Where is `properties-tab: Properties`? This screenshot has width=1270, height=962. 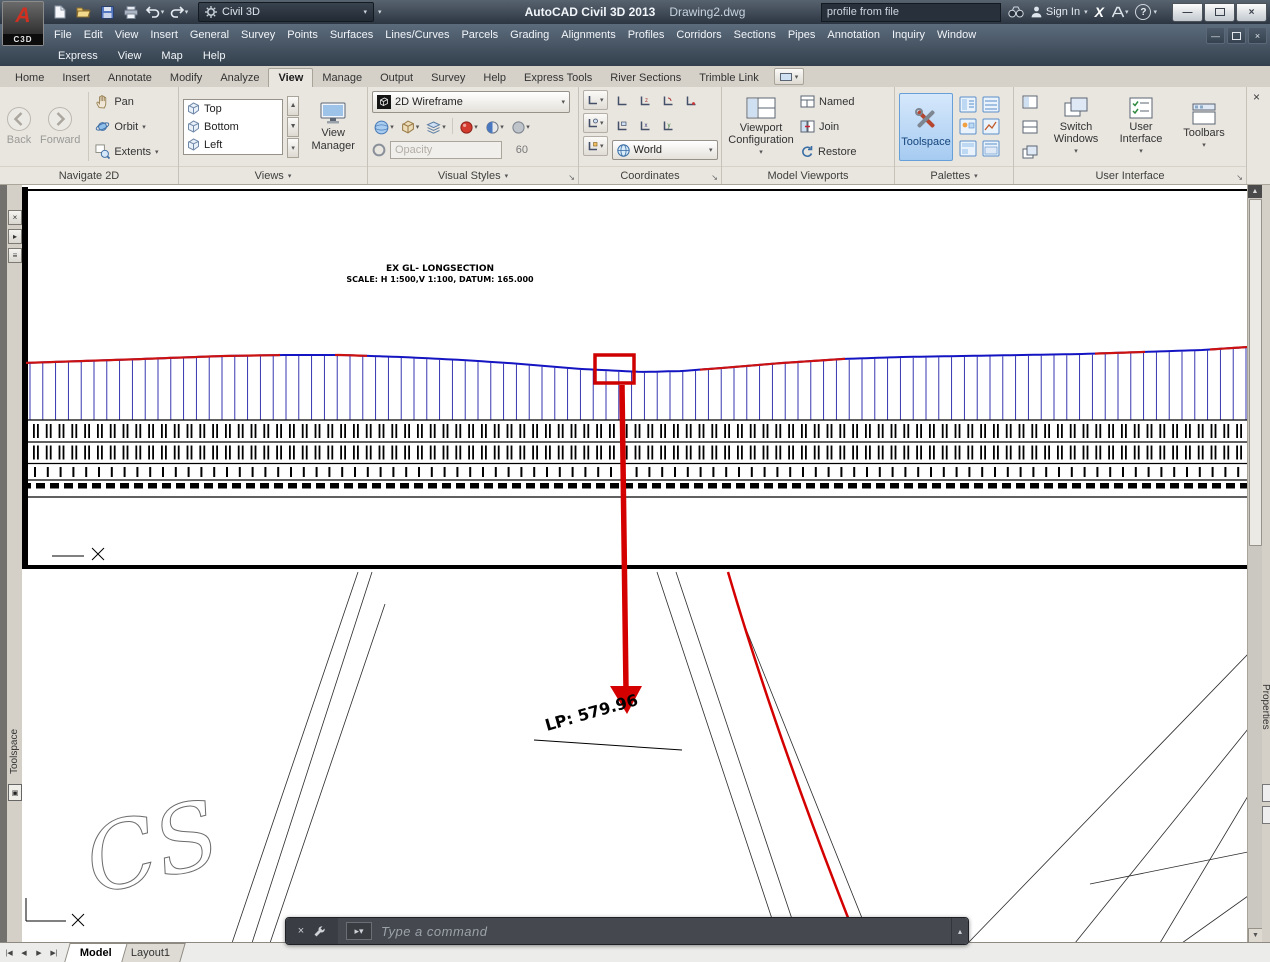
properties-tab: Properties is located at coordinates (1265, 707).